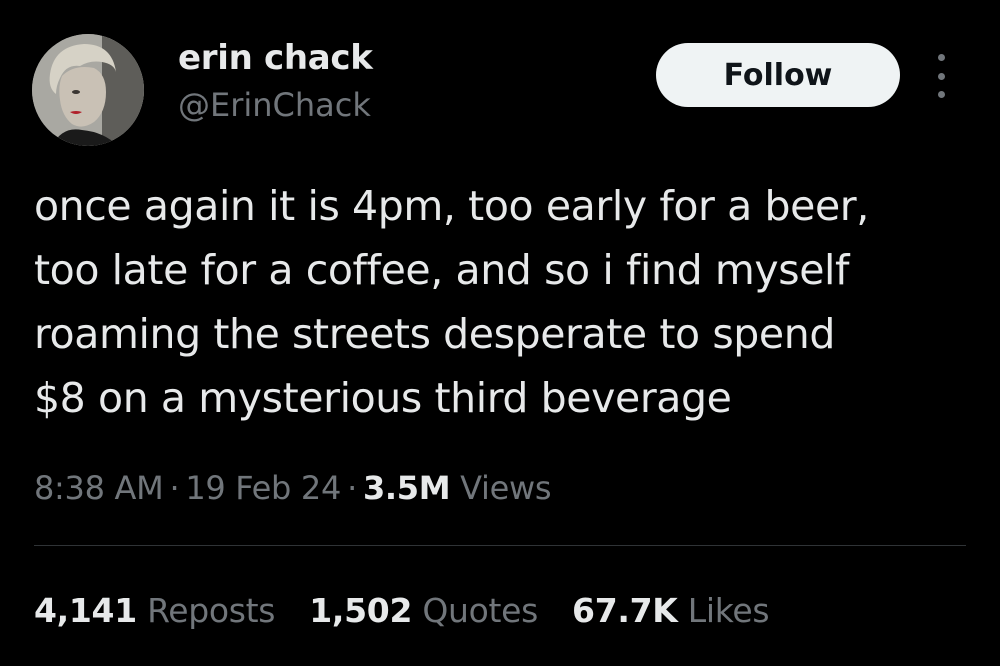  I want to click on tweet-meta: 8:38 AM · 19 Feb 24 · 3.5M Views, so click(293, 488).